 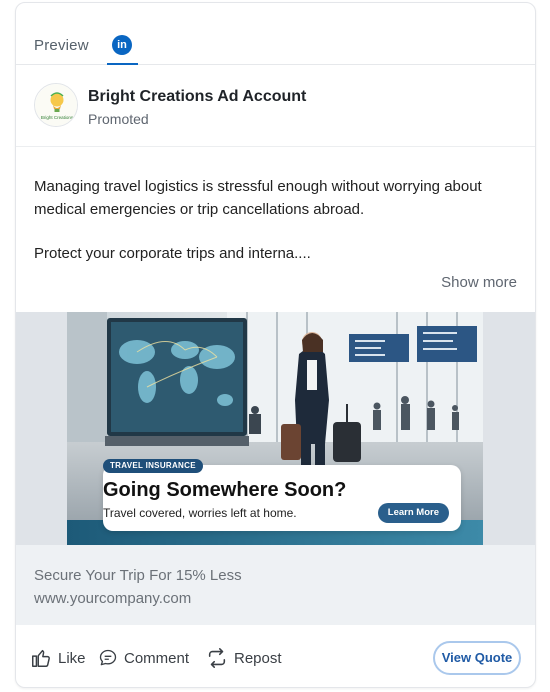 I want to click on promoted-label: Promoted, so click(x=118, y=119).